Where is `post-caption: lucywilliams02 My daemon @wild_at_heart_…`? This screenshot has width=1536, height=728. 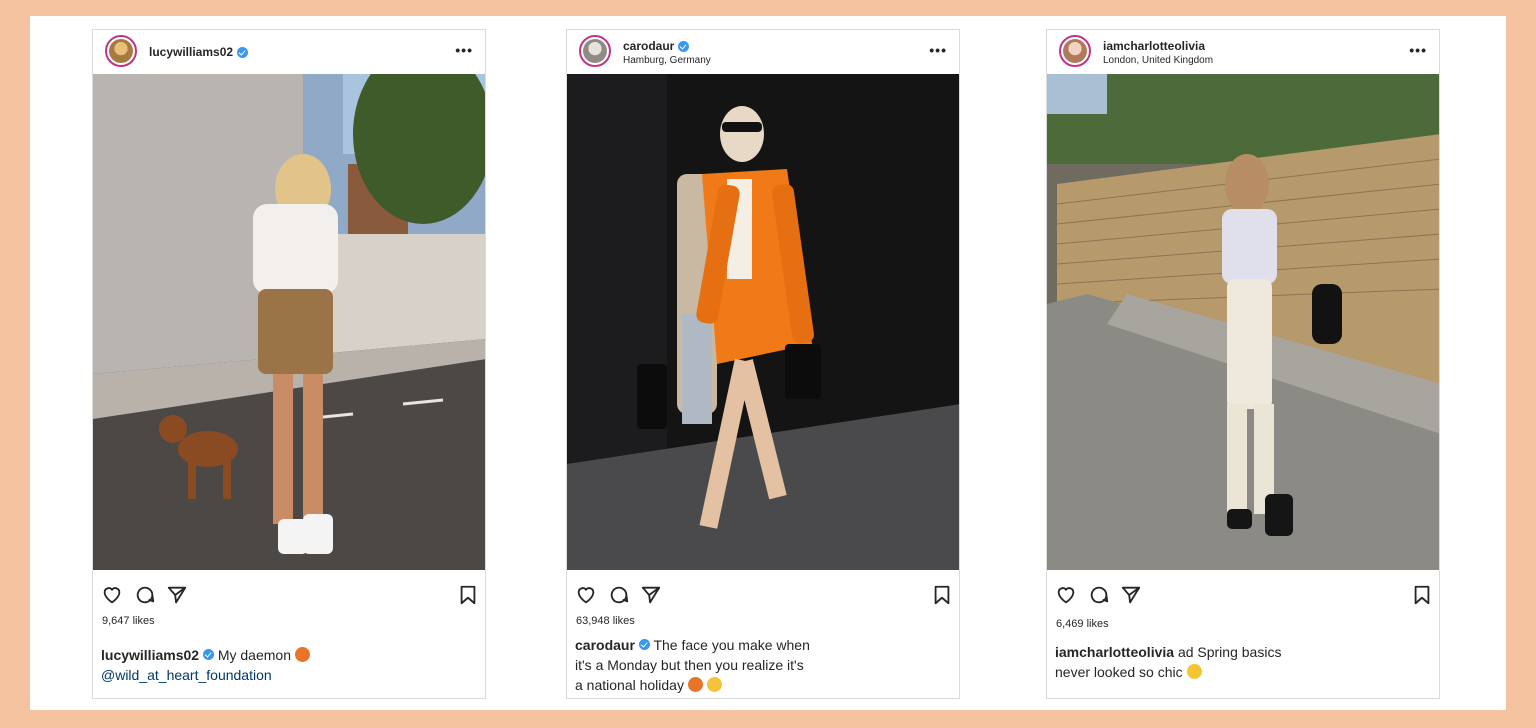
post-caption: lucywilliams02 My daemon @wild_at_heart_… is located at coordinates (281, 665).